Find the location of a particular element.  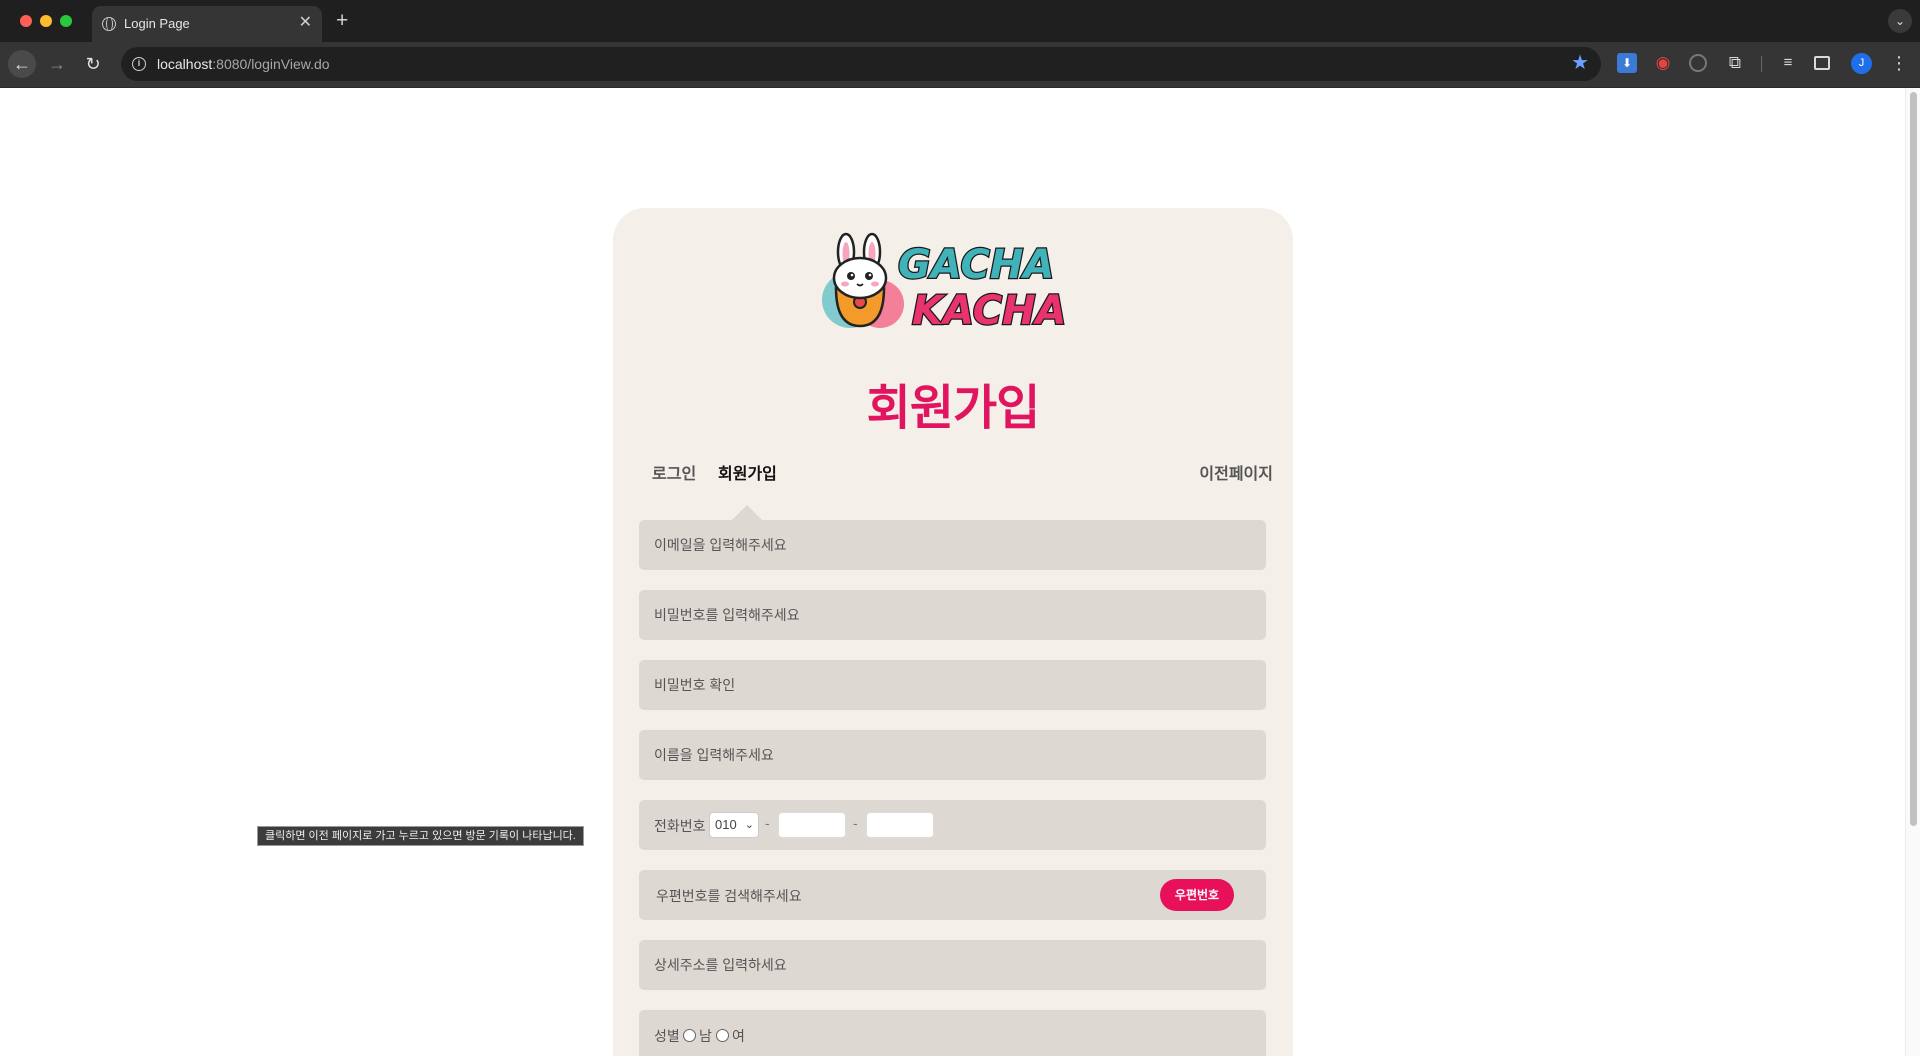

phone-prefix-select: 010 ⌄ is located at coordinates (734, 825).